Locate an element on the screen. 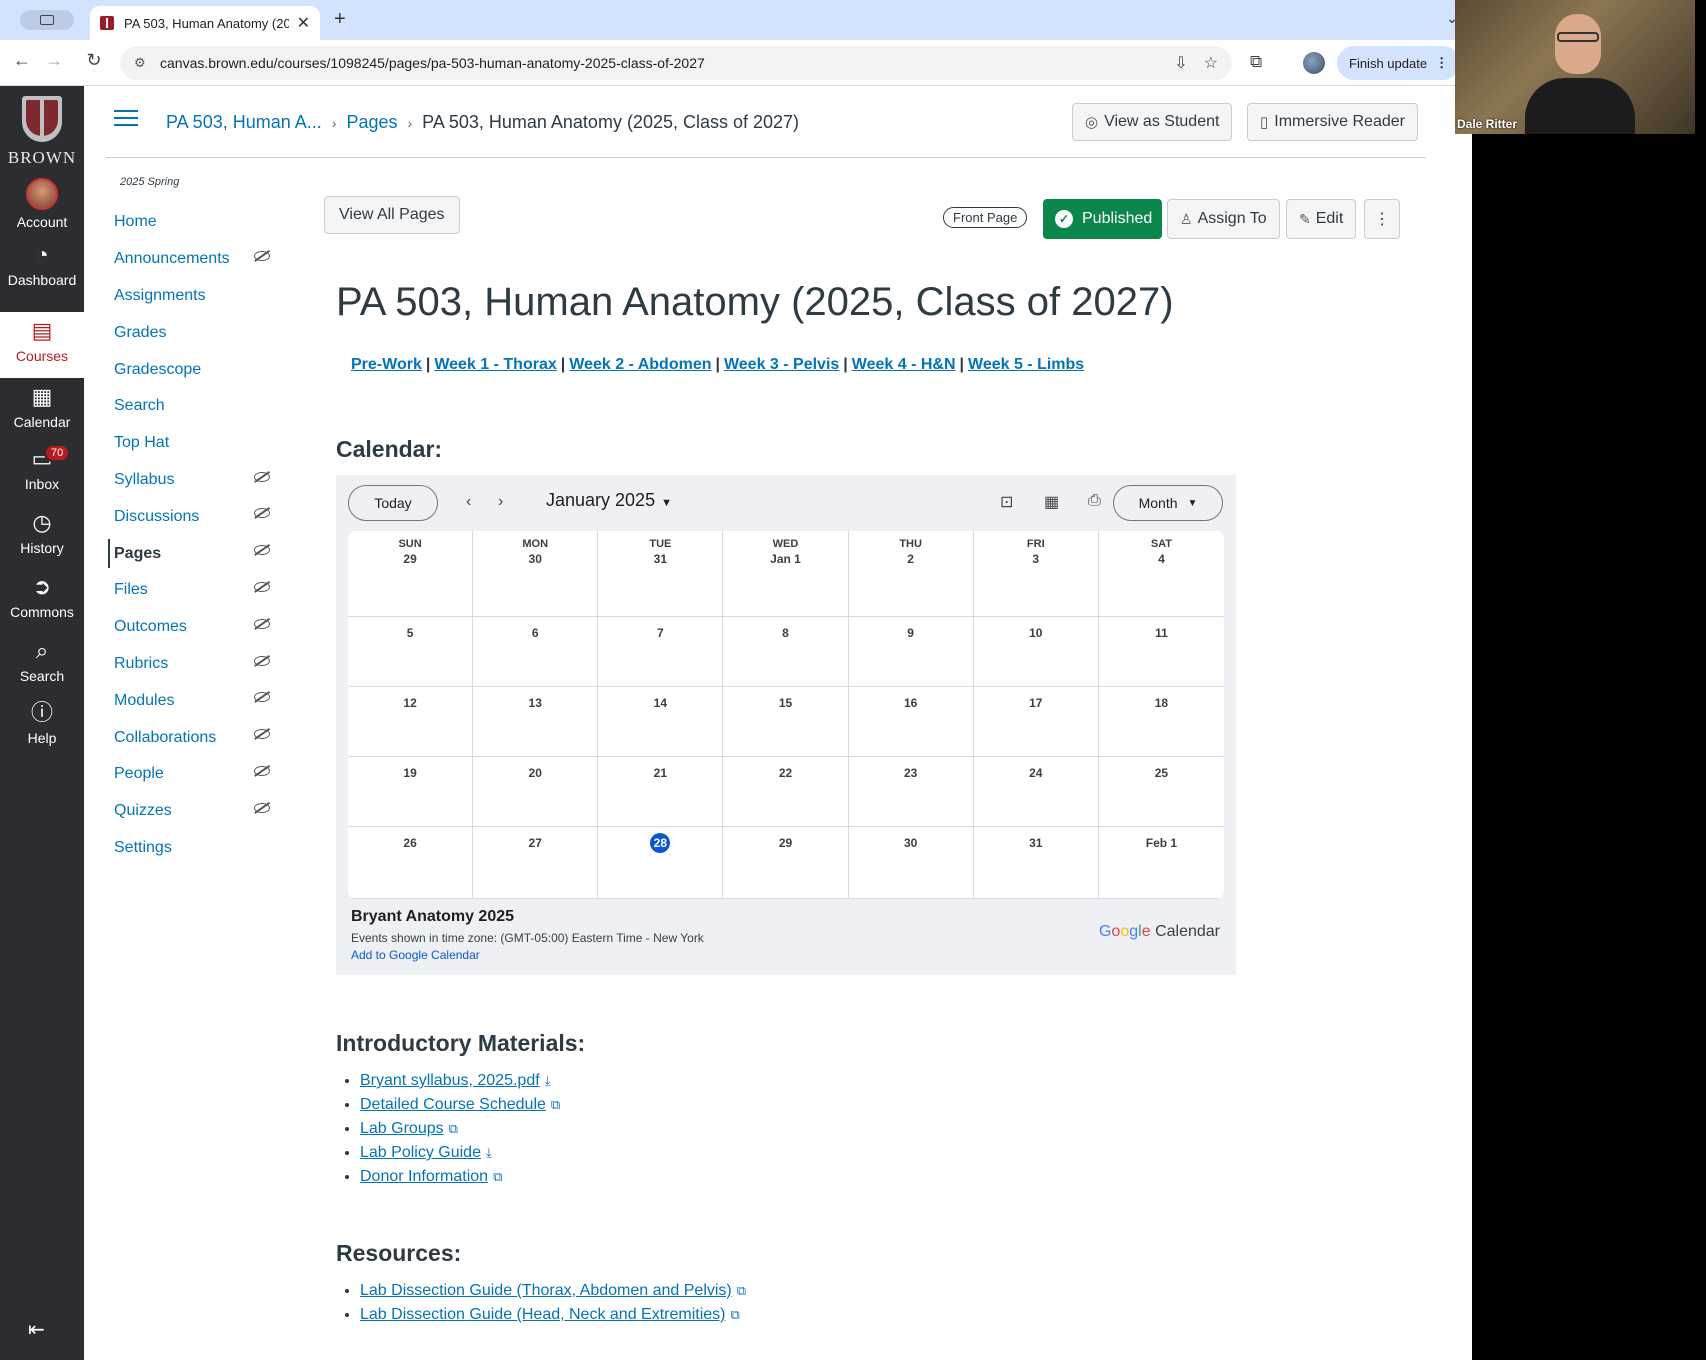  course-nav-item-settings: Settings is located at coordinates (184, 848).